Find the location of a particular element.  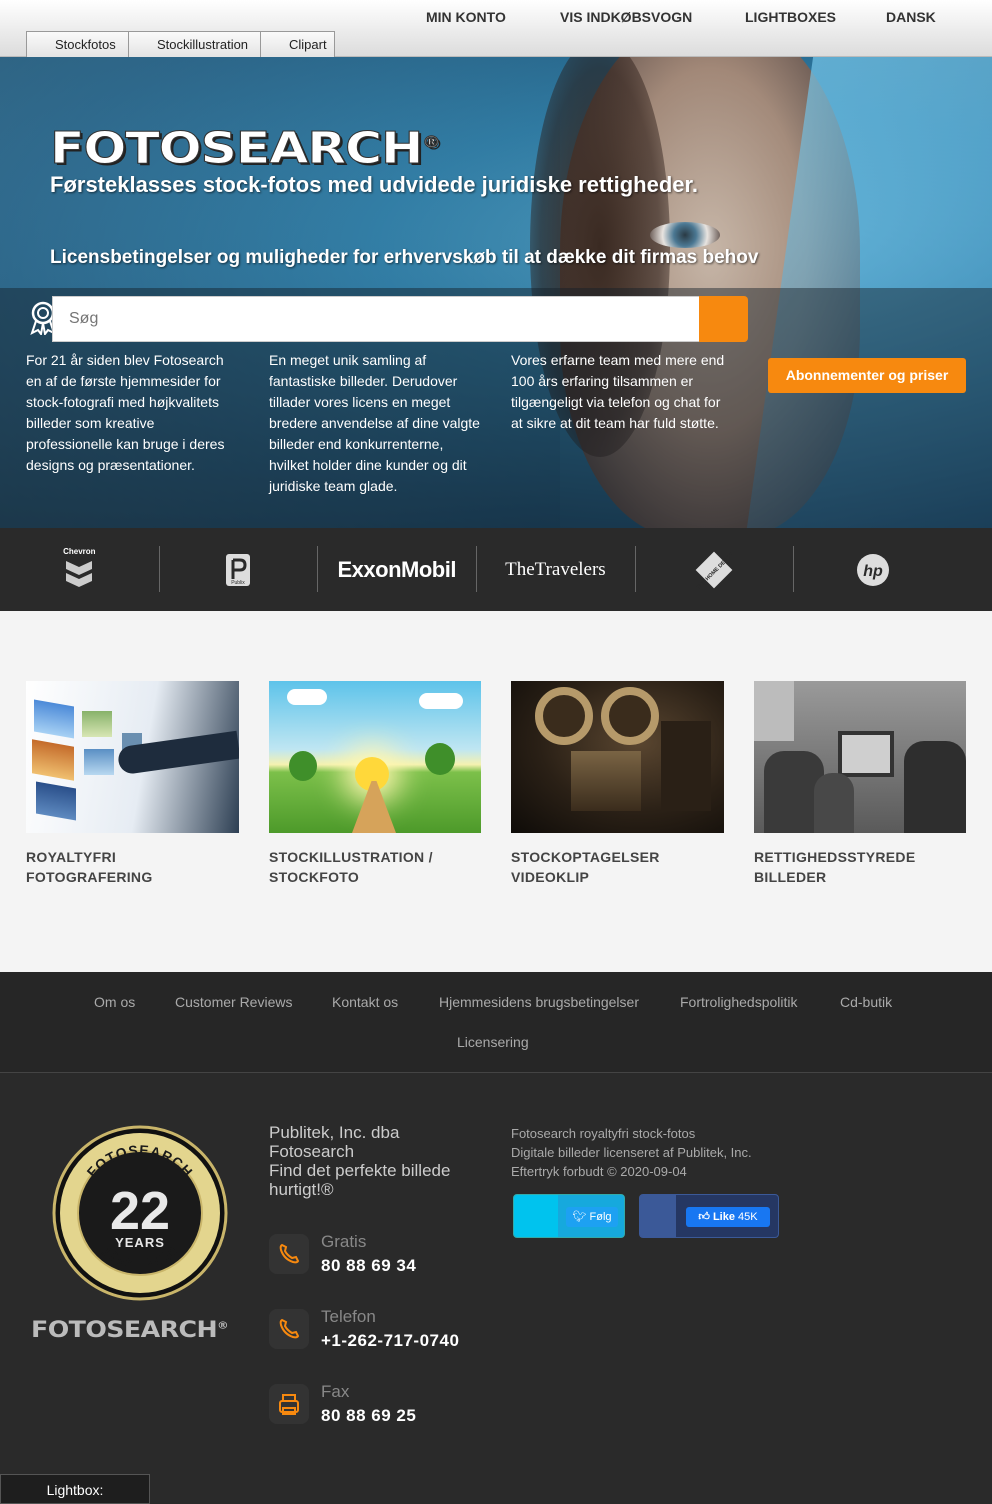

category-label-illustration: STOCKILLUSTRATION / STOCKFOTO is located at coordinates (375, 867).